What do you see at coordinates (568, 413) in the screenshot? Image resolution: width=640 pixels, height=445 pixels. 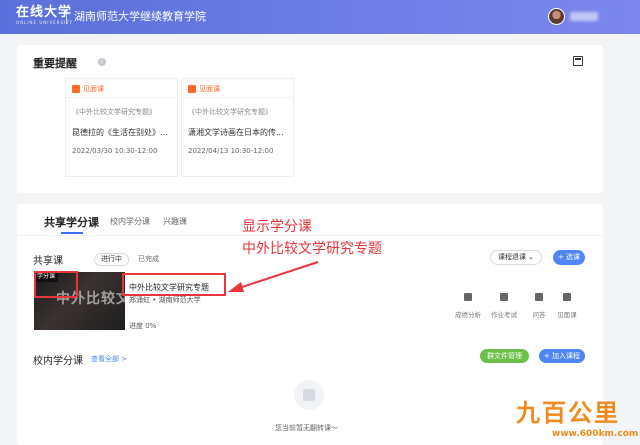 I see `watermark-main: 九百公里` at bounding box center [568, 413].